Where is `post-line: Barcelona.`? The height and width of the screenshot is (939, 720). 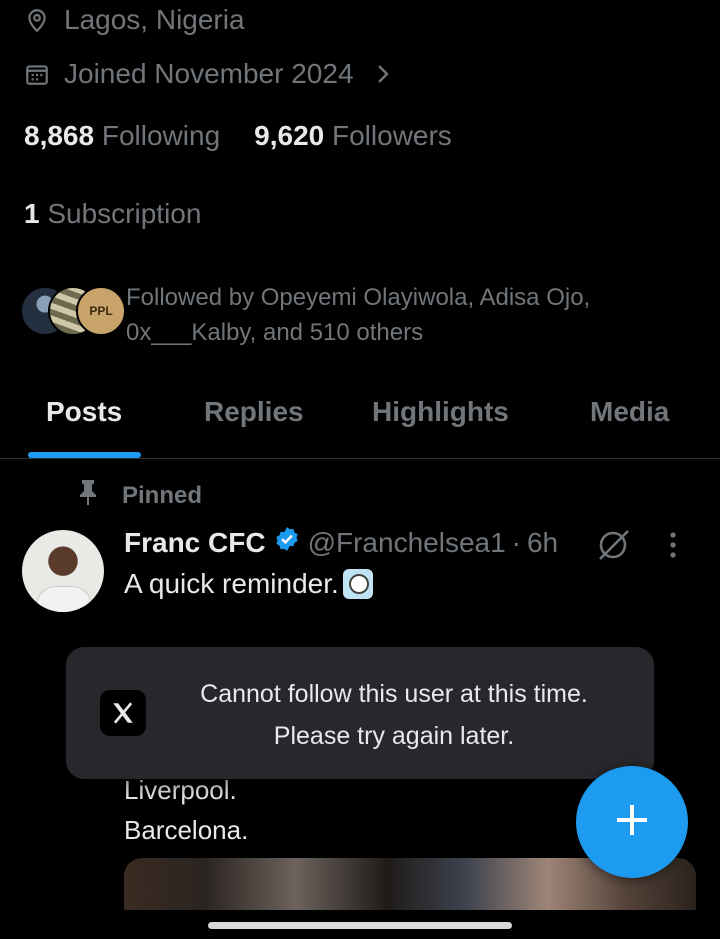
post-line: Barcelona. is located at coordinates (186, 830).